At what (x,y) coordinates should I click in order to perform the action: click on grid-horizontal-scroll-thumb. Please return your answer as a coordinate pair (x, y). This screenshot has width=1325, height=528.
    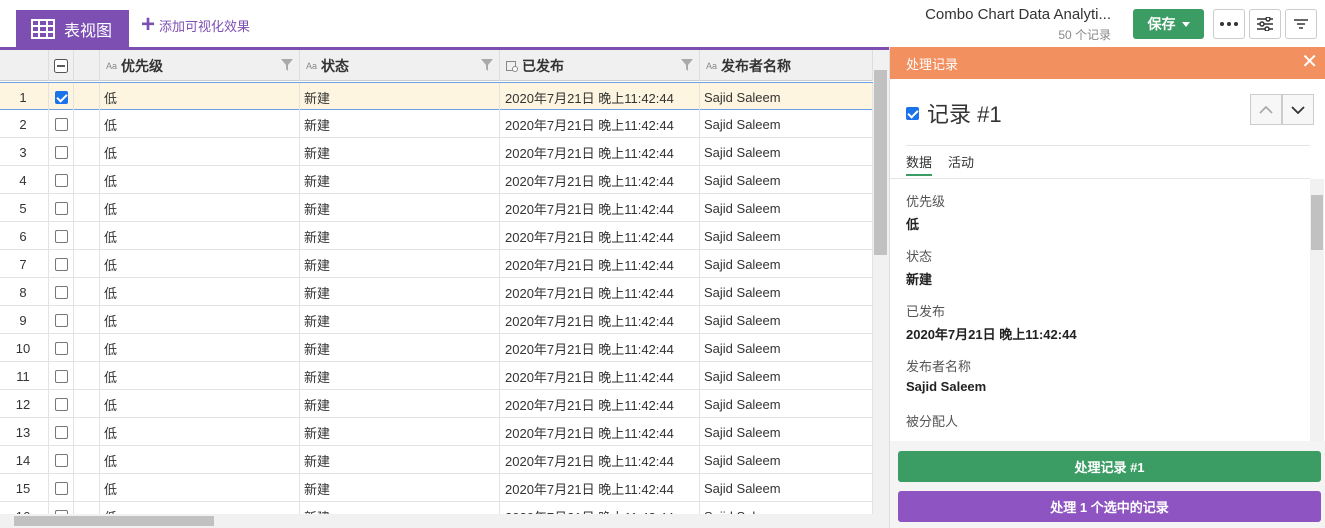
    Looking at the image, I should click on (114, 521).